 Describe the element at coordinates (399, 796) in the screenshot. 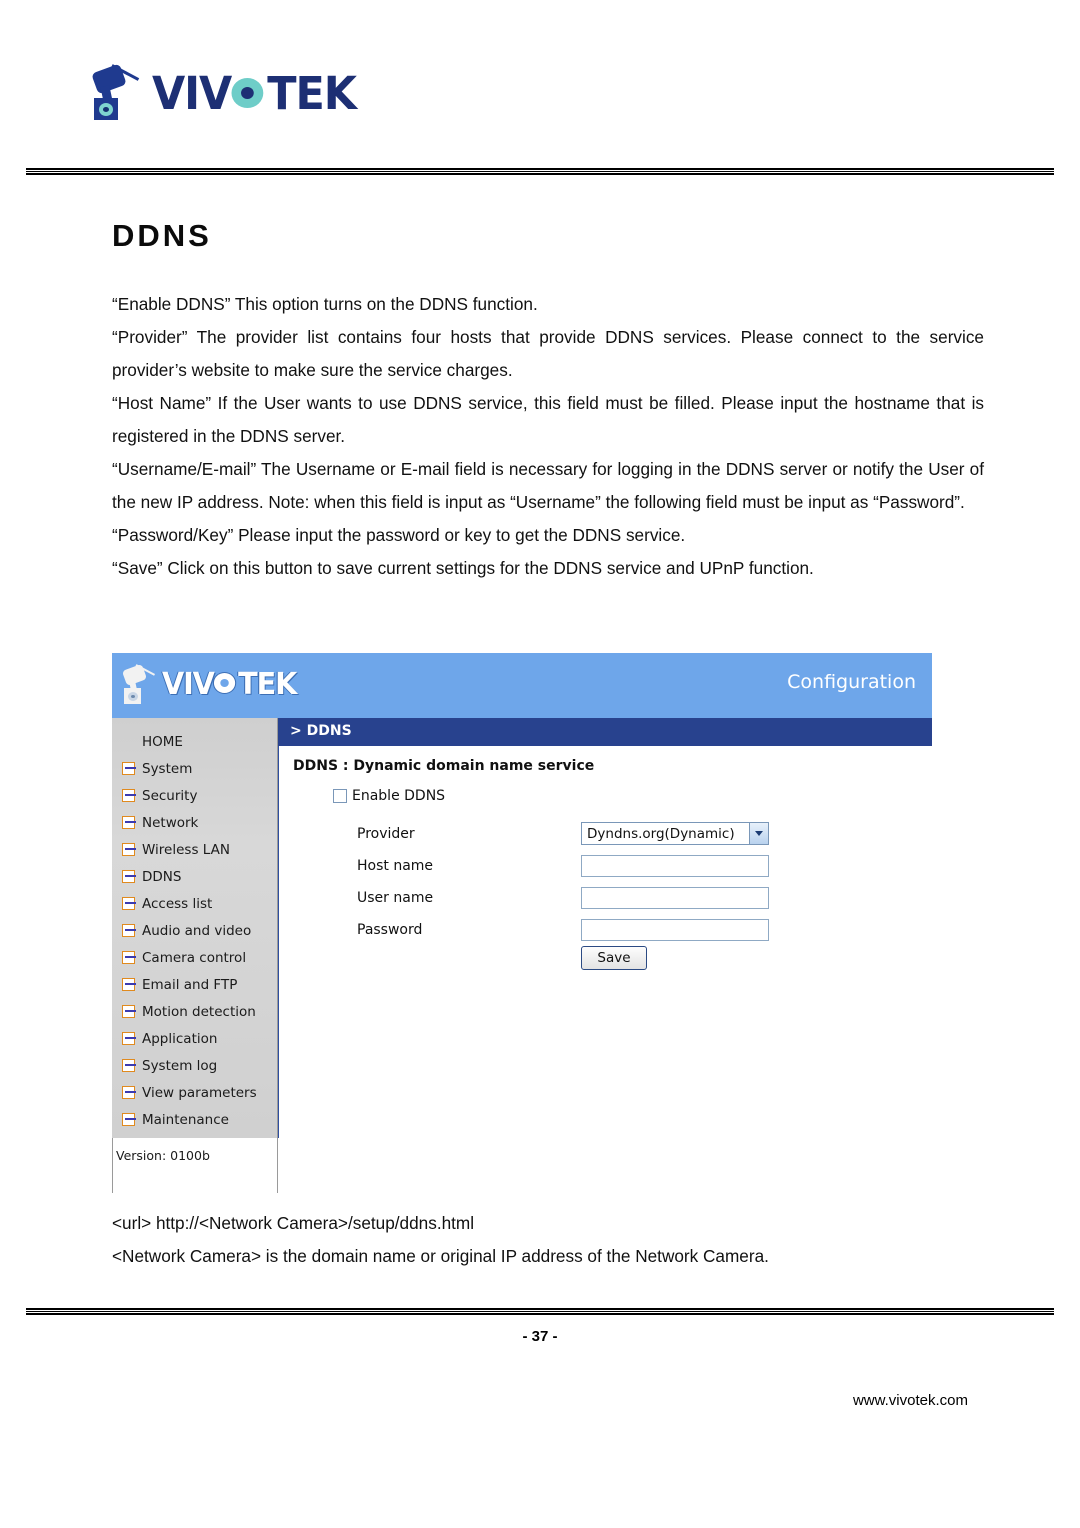

I see `enable-ddns-label: Enable DDNS` at that location.